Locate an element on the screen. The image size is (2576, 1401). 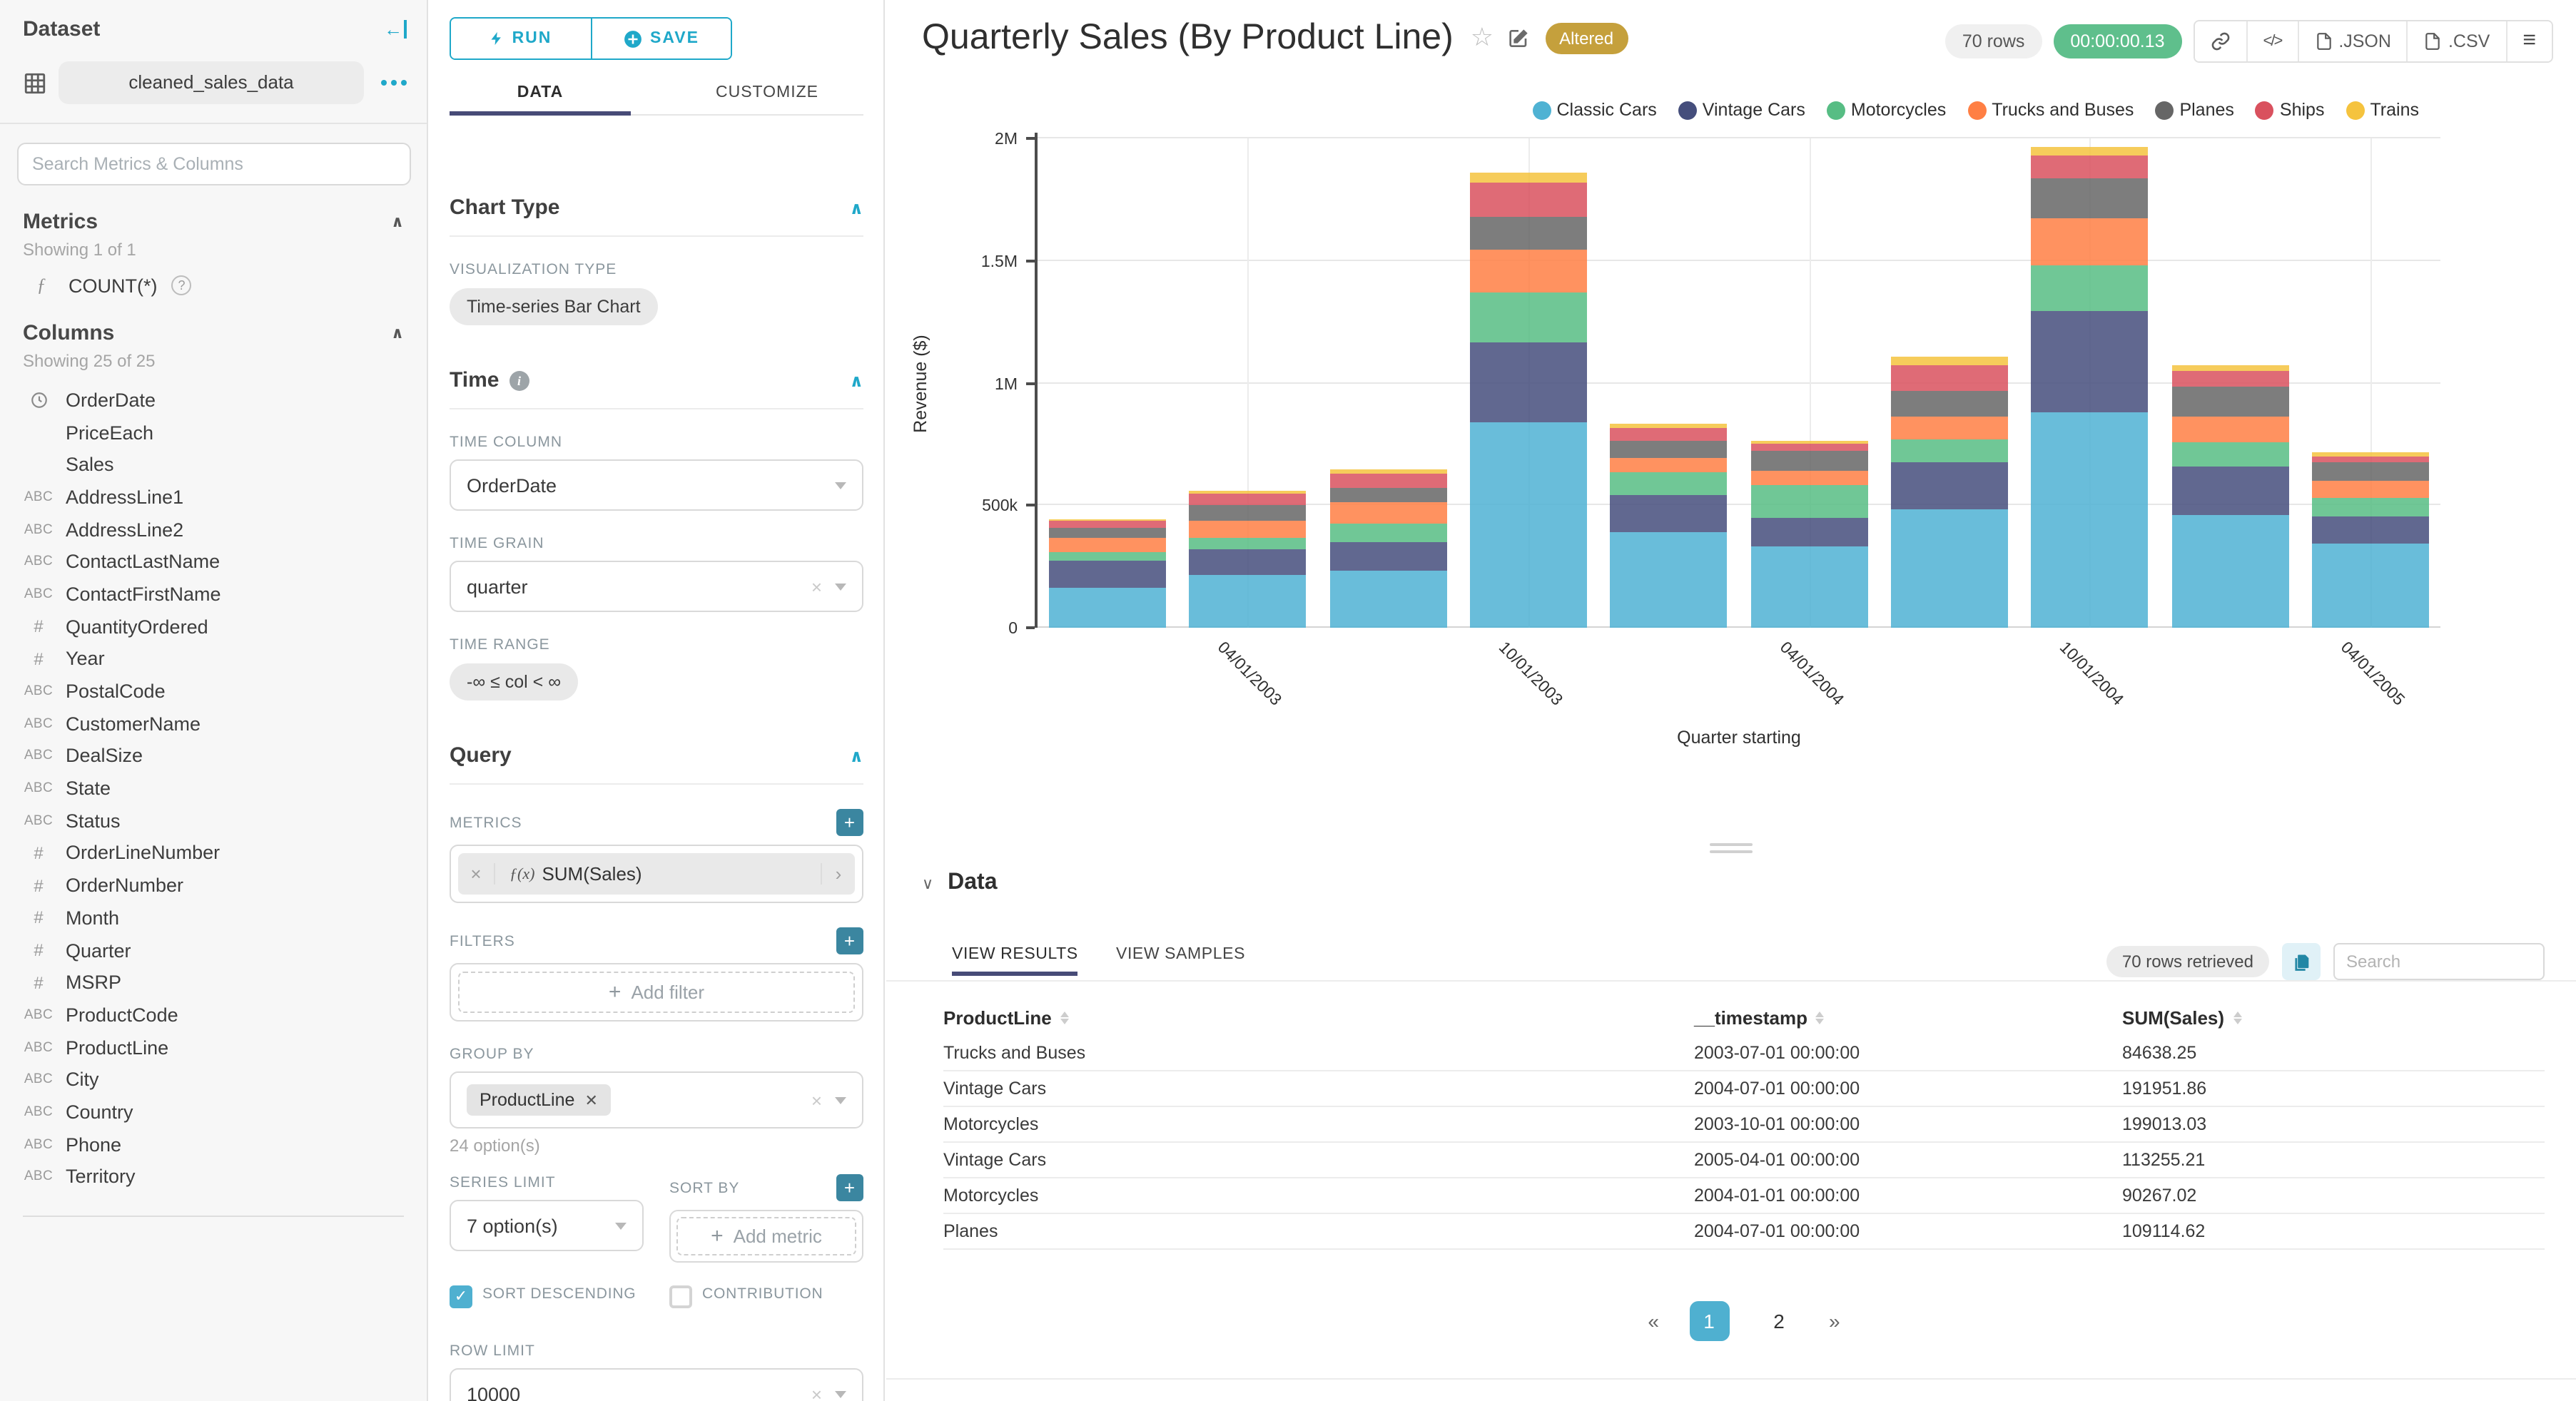
chart-title: Quarterly Sales (By Product Line) is located at coordinates (1188, 37).